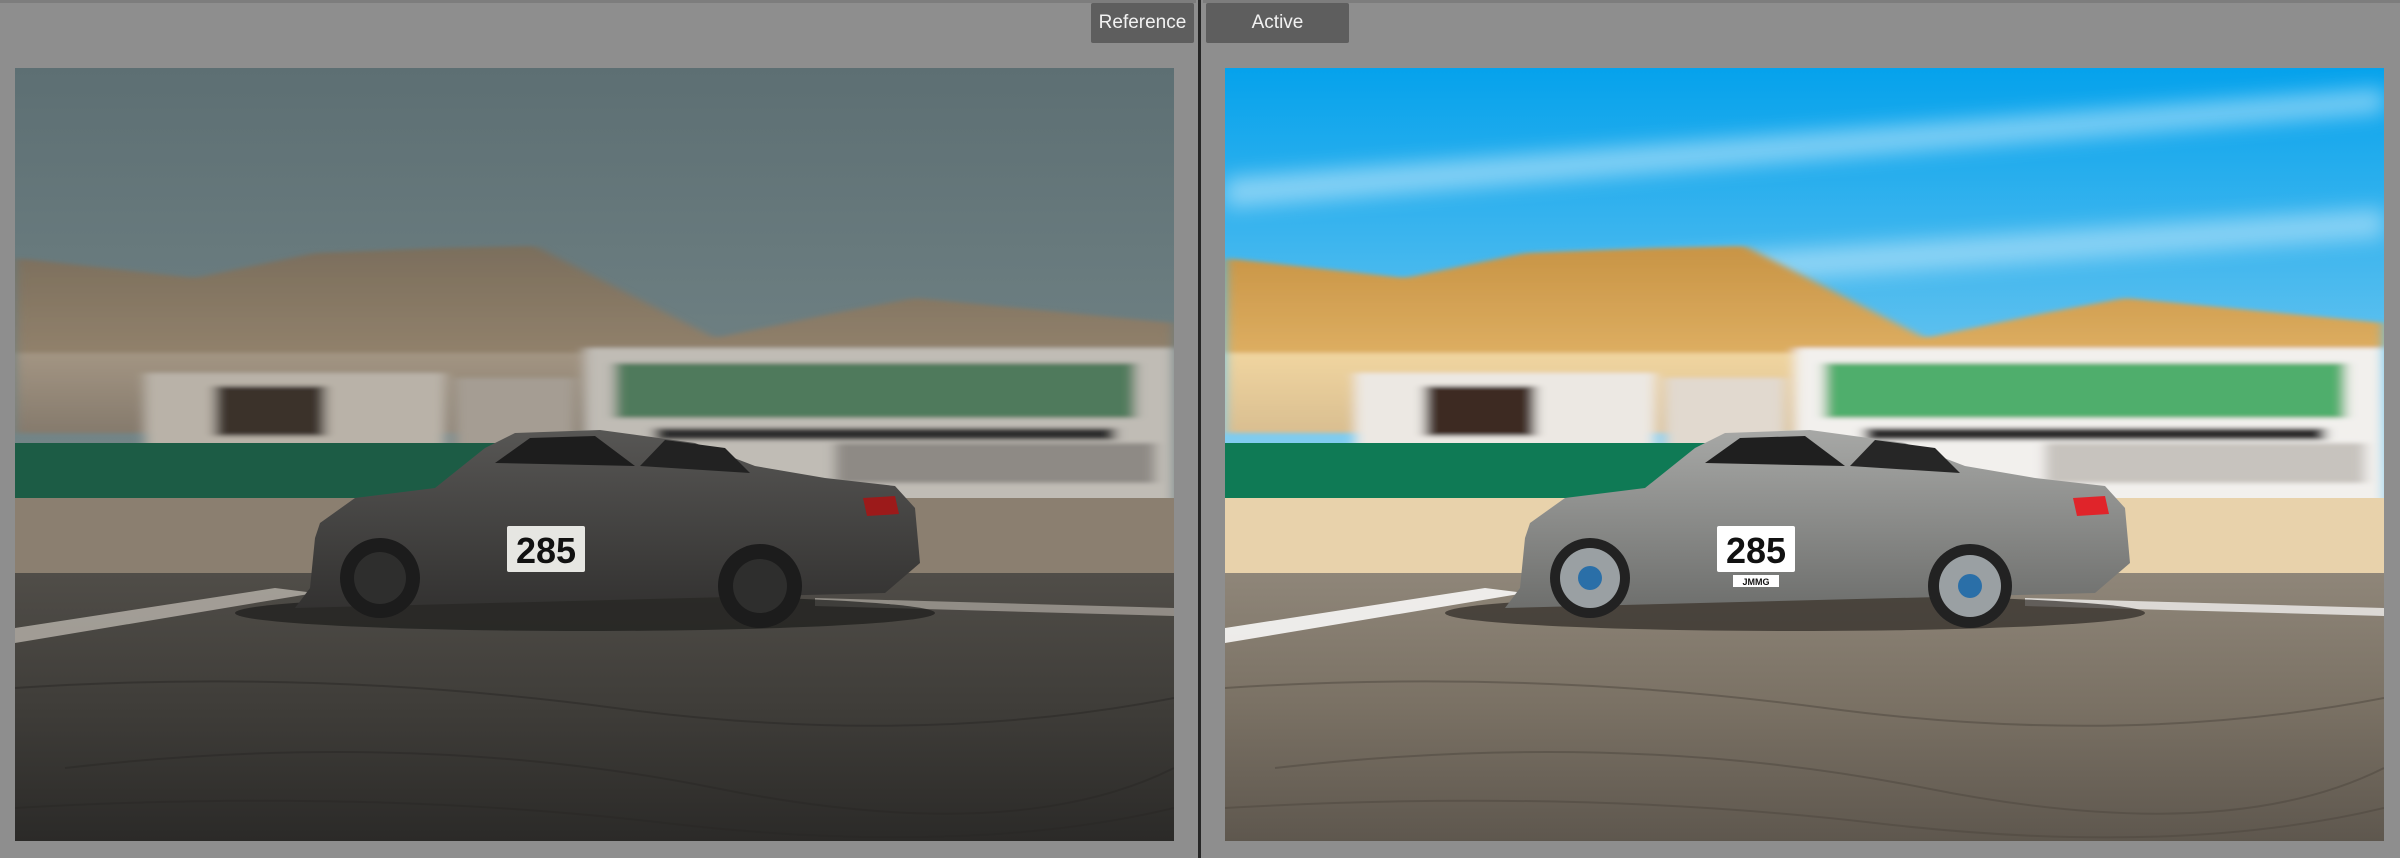 This screenshot has height=858, width=2400. I want to click on active-race-number: 285, so click(1756, 550).